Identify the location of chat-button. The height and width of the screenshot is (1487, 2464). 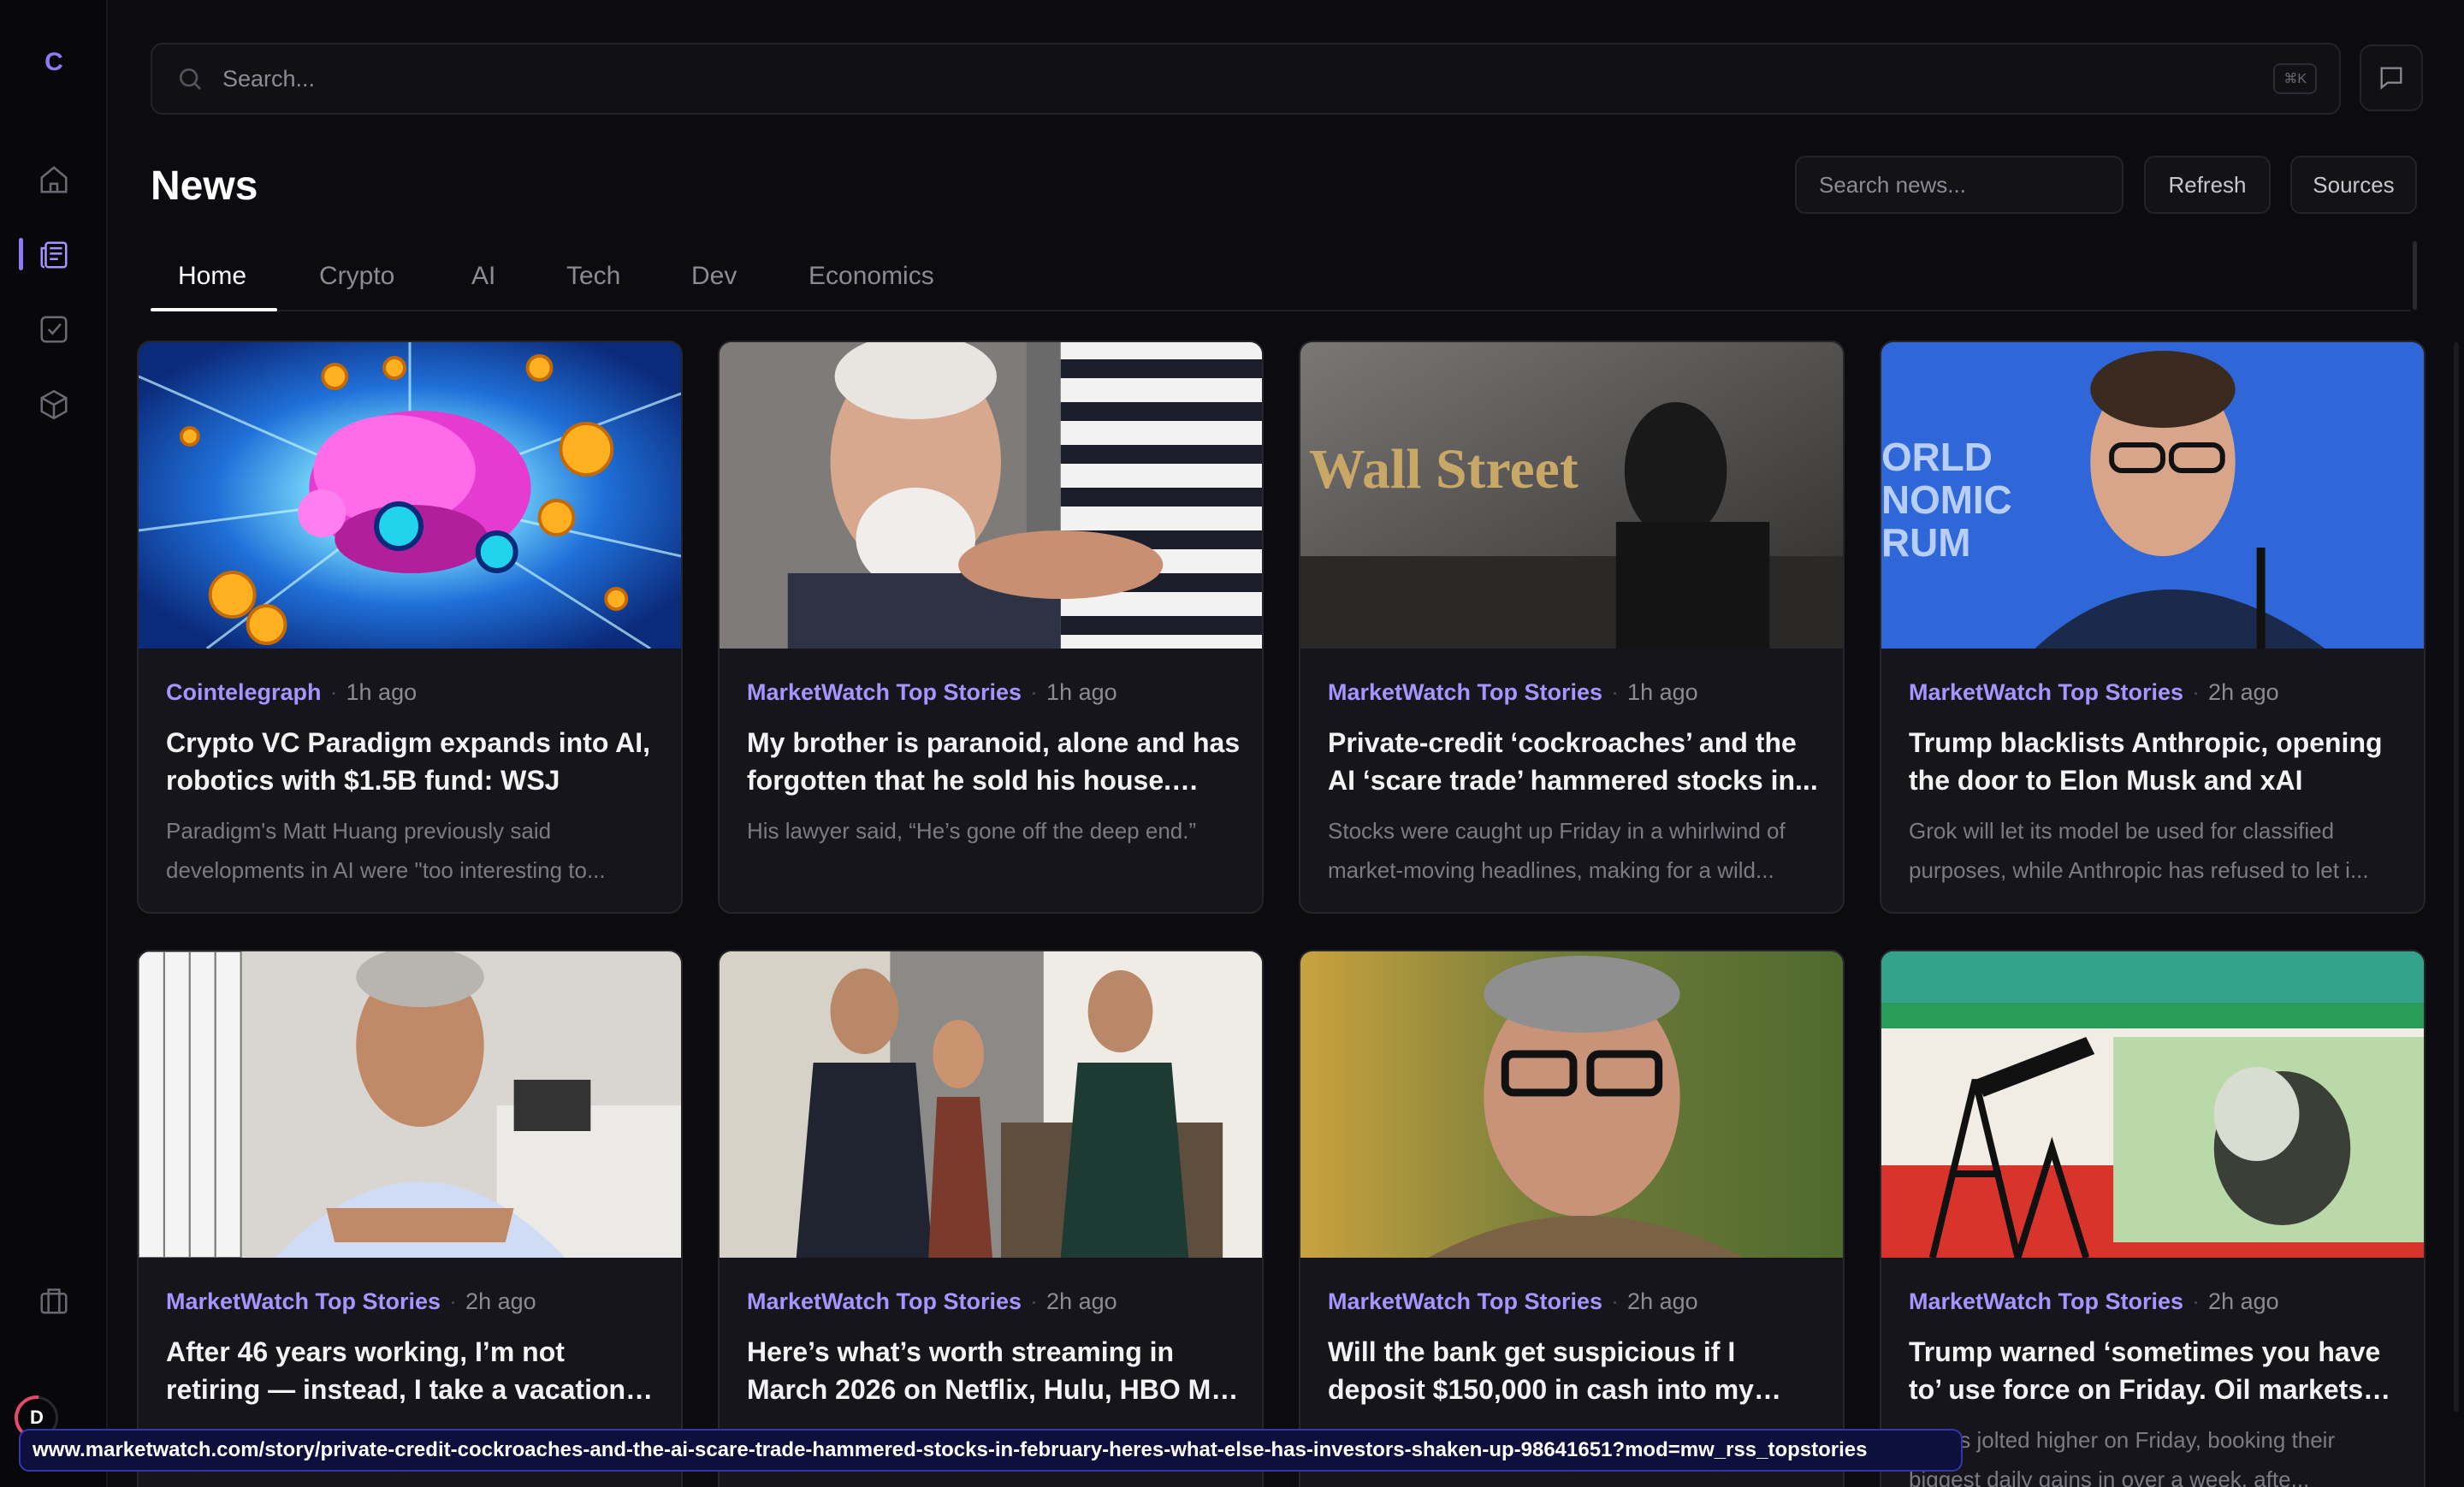
(2391, 77).